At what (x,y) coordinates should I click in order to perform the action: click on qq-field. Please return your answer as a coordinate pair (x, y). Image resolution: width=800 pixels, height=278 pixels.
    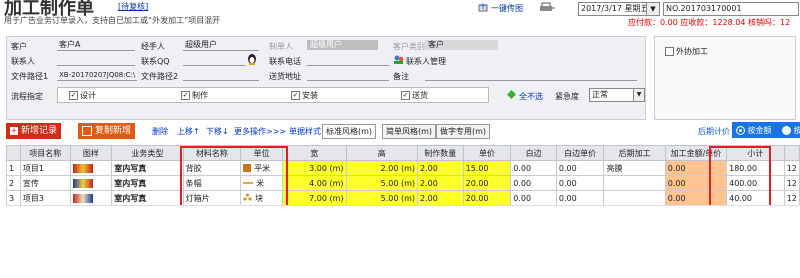
    Looking at the image, I should click on (214, 60).